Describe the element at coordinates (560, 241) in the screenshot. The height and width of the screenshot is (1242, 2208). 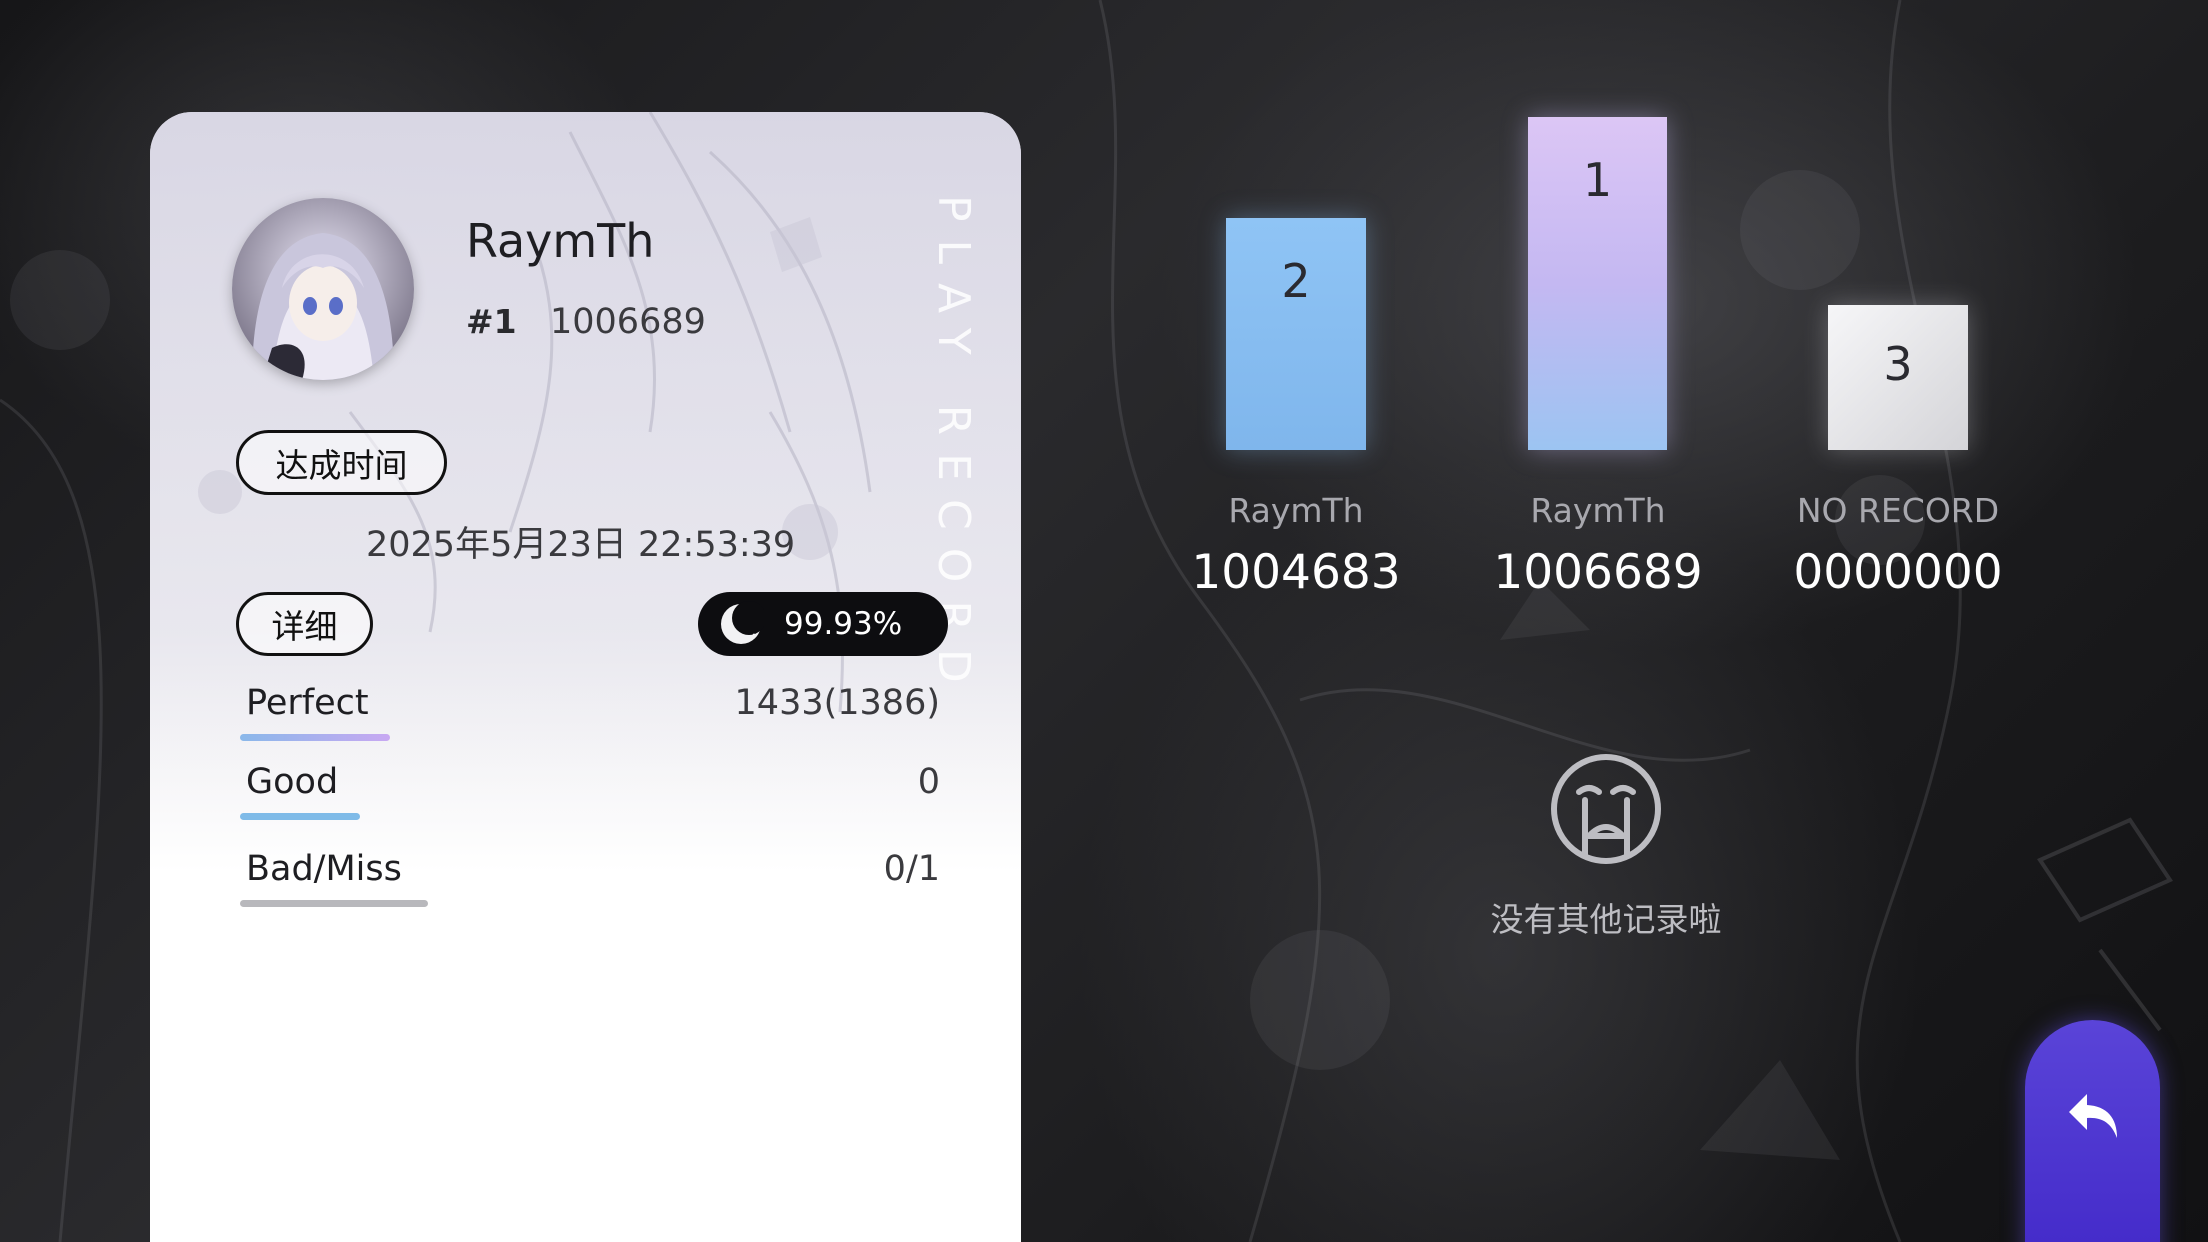
I see `player-name: RaymTh` at that location.